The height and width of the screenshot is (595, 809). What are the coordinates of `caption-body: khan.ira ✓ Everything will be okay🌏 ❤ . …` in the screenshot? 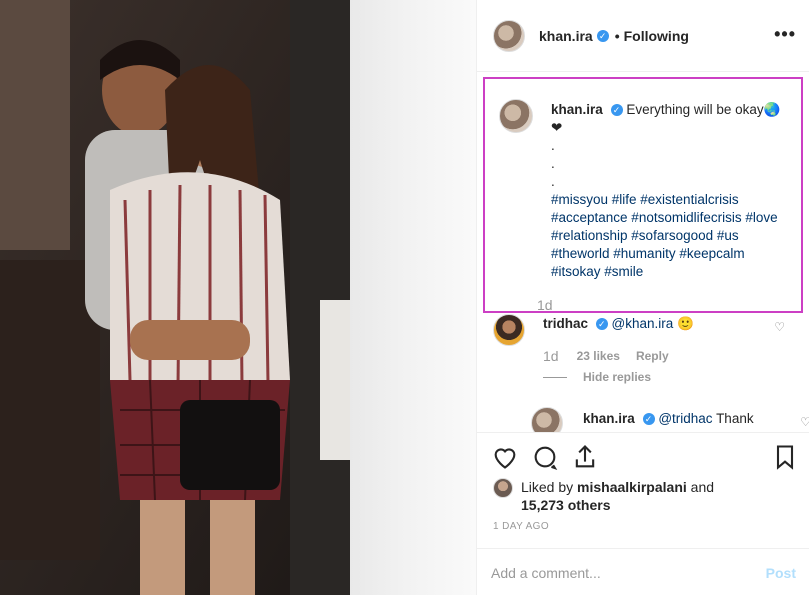 It's located at (671, 191).